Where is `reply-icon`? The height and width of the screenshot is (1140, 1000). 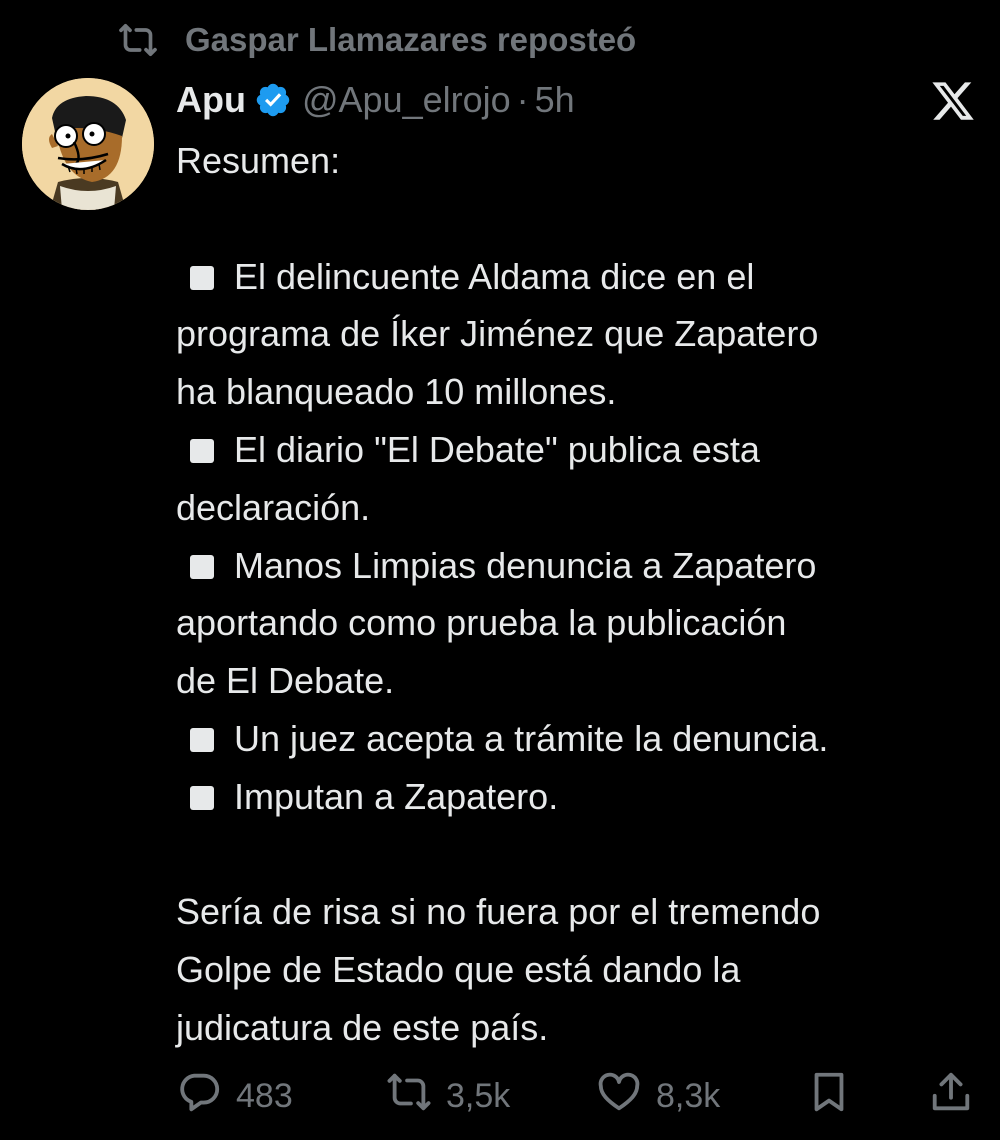
reply-icon is located at coordinates (199, 1096).